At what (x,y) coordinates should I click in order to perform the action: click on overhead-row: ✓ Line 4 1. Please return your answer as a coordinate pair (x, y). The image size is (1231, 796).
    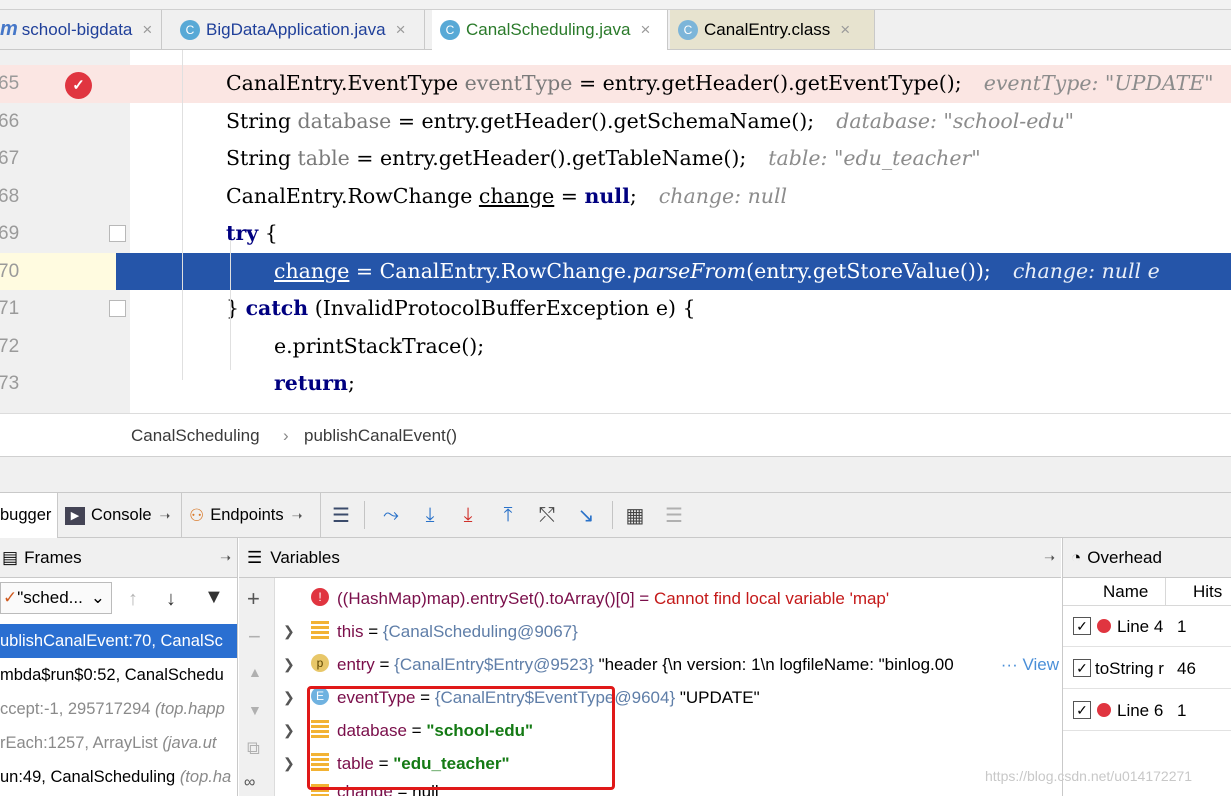
    Looking at the image, I should click on (1147, 626).